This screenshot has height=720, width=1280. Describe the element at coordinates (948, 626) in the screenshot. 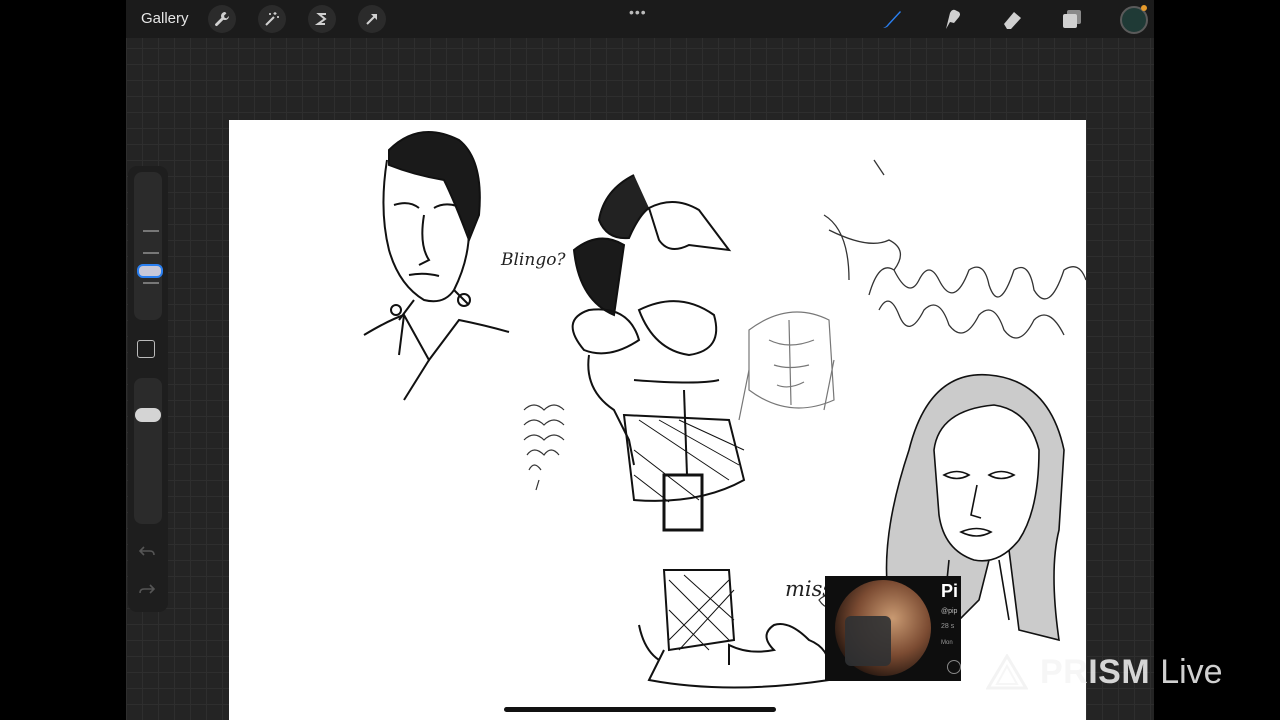

I see `profile-subscribers: 28 s` at that location.